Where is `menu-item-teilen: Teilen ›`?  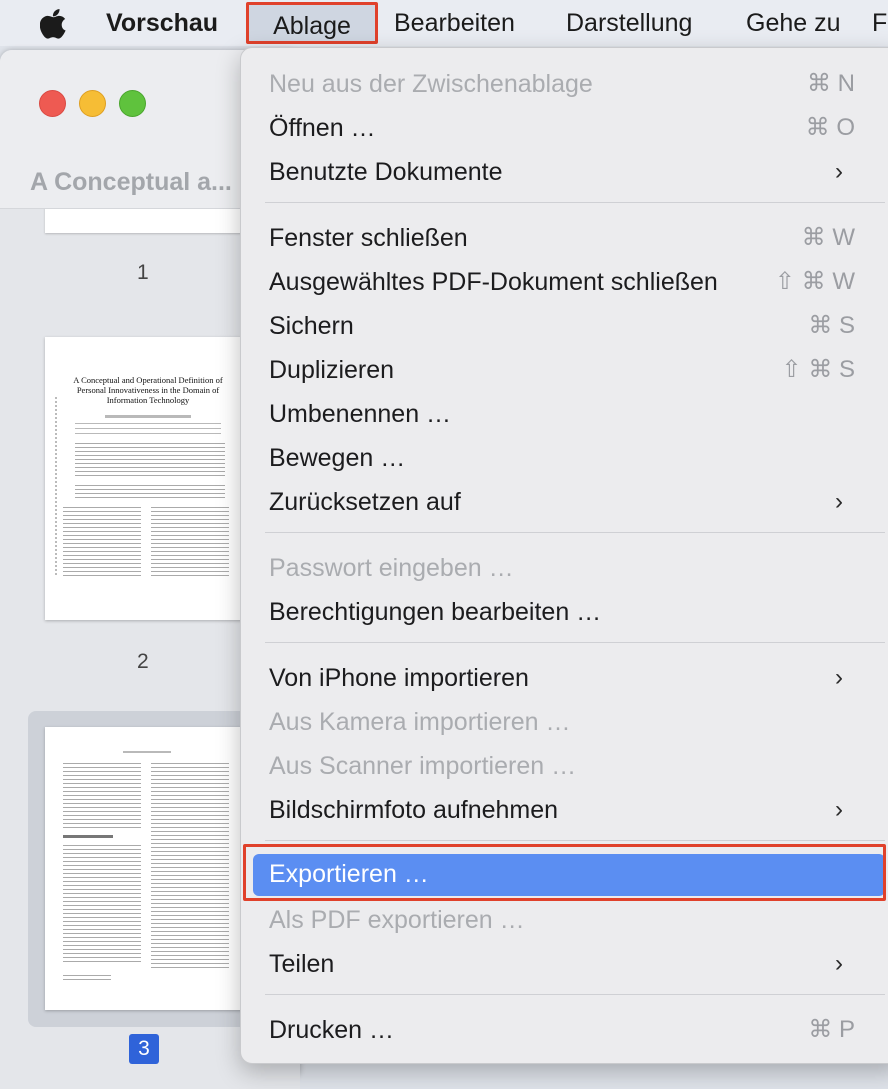 menu-item-teilen: Teilen › is located at coordinates (564, 964).